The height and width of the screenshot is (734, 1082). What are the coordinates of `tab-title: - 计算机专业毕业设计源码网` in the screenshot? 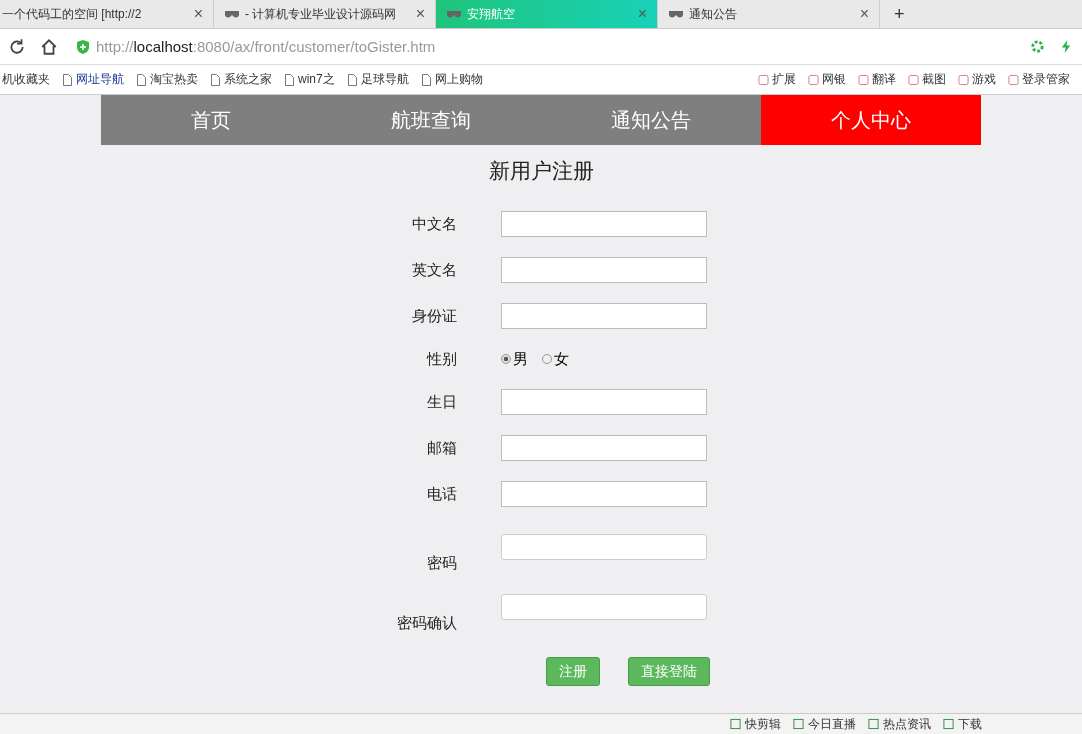 It's located at (321, 14).